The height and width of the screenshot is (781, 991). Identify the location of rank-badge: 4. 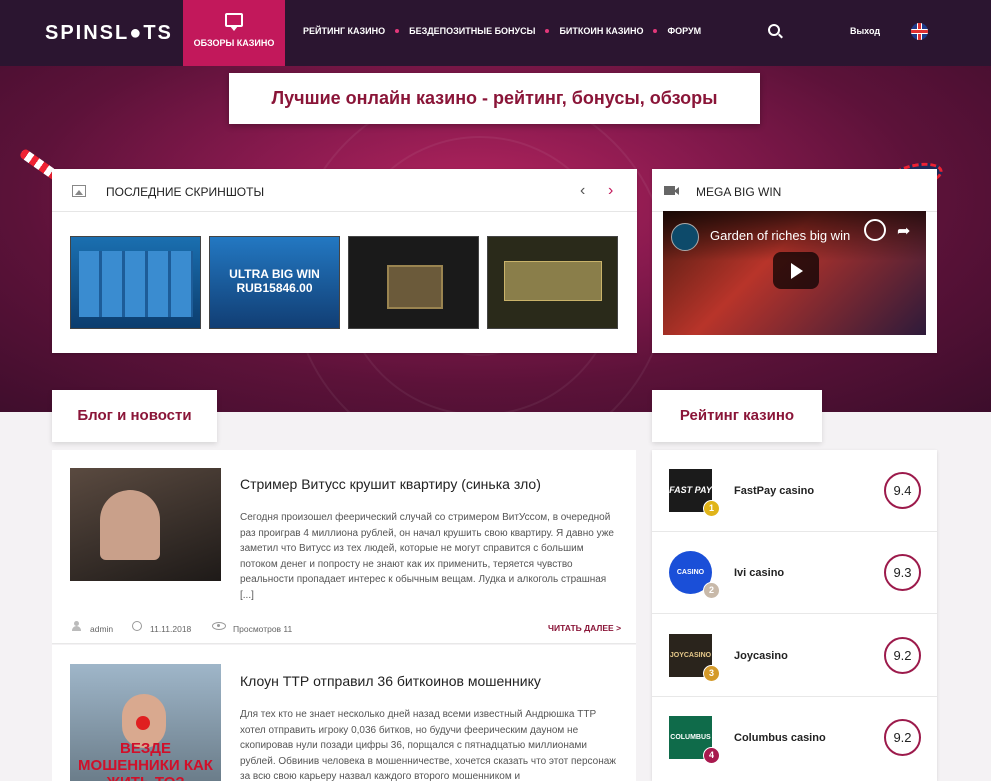
(711, 755).